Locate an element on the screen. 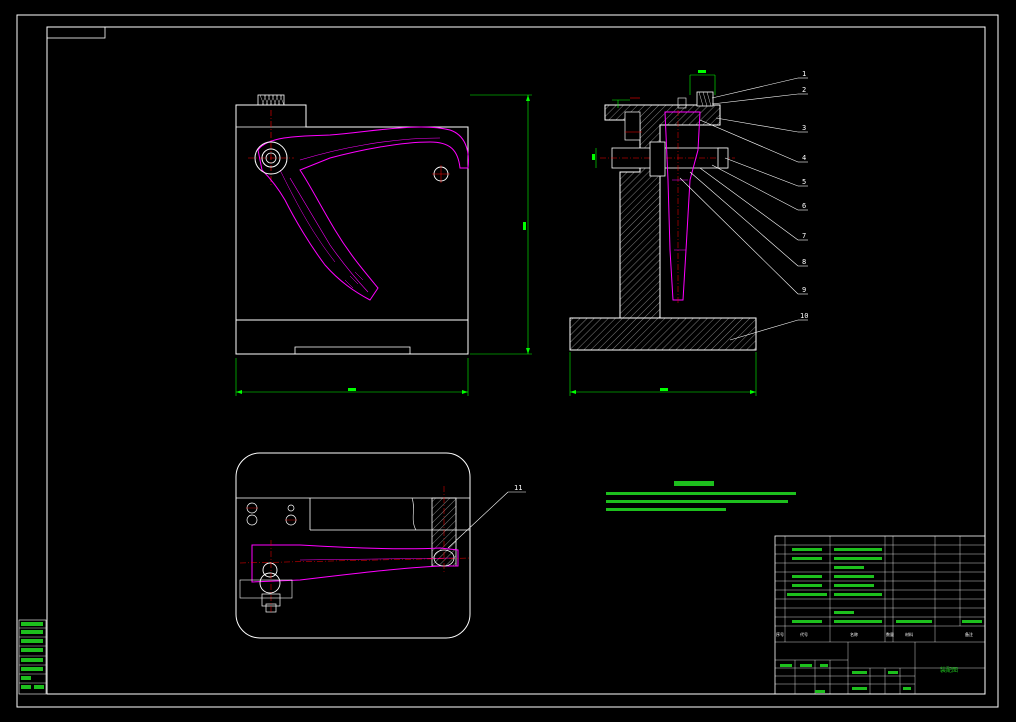 The height and width of the screenshot is (722, 1016). header-material: 材料 is located at coordinates (909, 634).